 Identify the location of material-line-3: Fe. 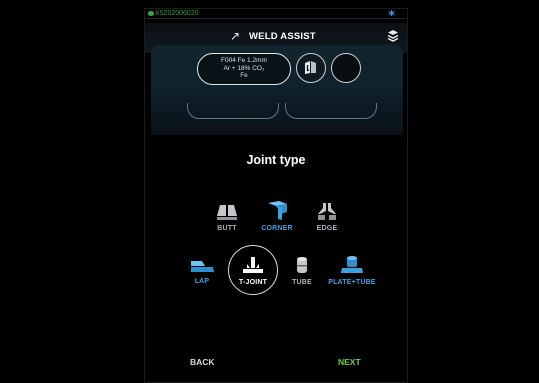
(244, 75).